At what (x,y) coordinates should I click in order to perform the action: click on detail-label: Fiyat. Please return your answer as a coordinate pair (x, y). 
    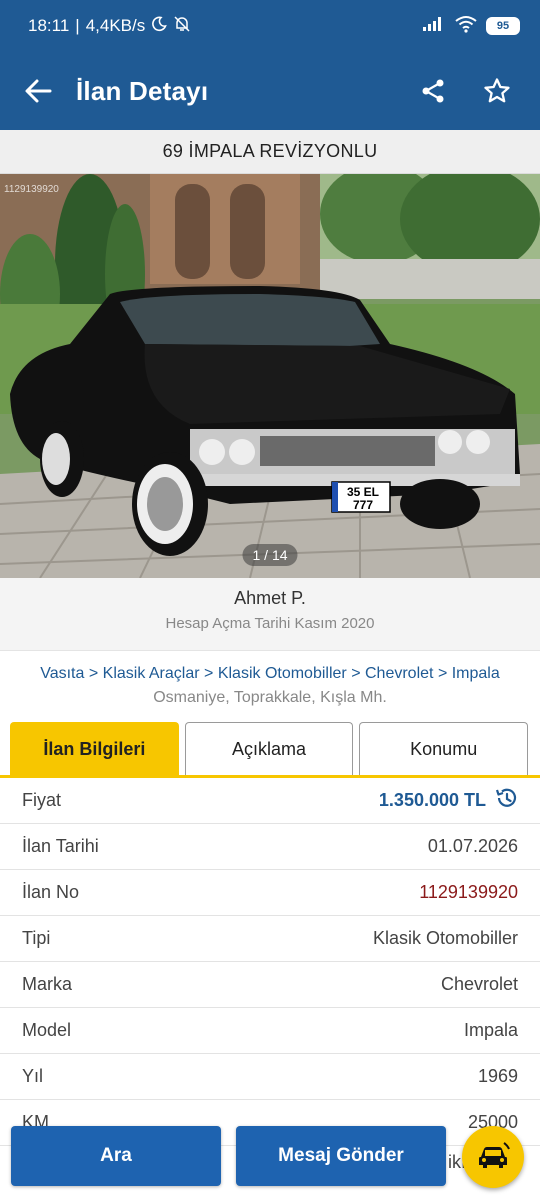
    Looking at the image, I should click on (42, 800).